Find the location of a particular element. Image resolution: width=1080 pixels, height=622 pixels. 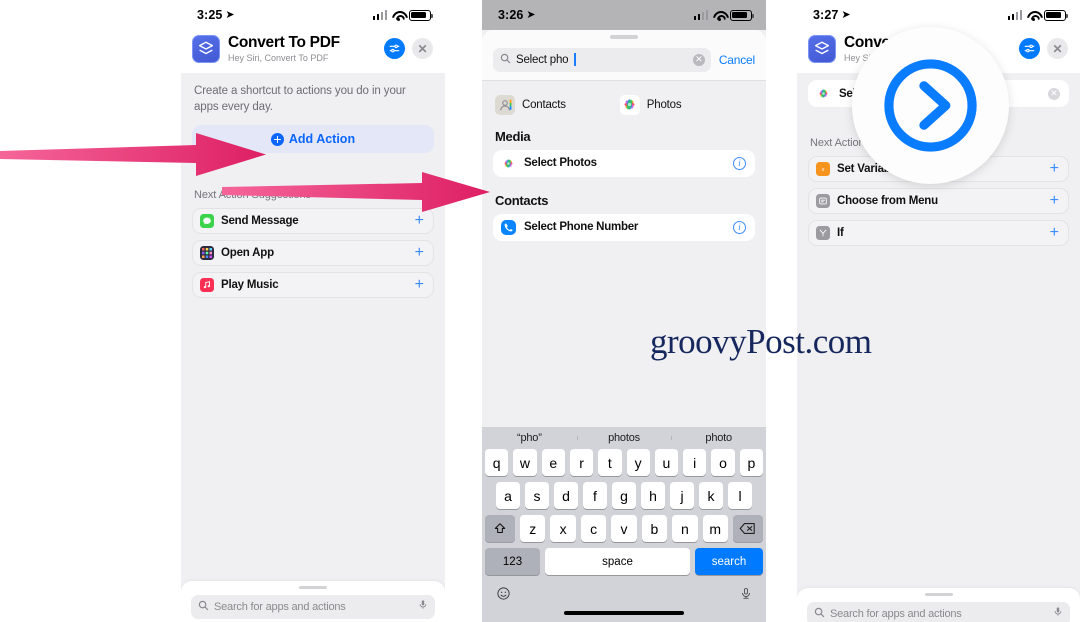

list-item-select-photos: Select Photos i is located at coordinates (624, 163).